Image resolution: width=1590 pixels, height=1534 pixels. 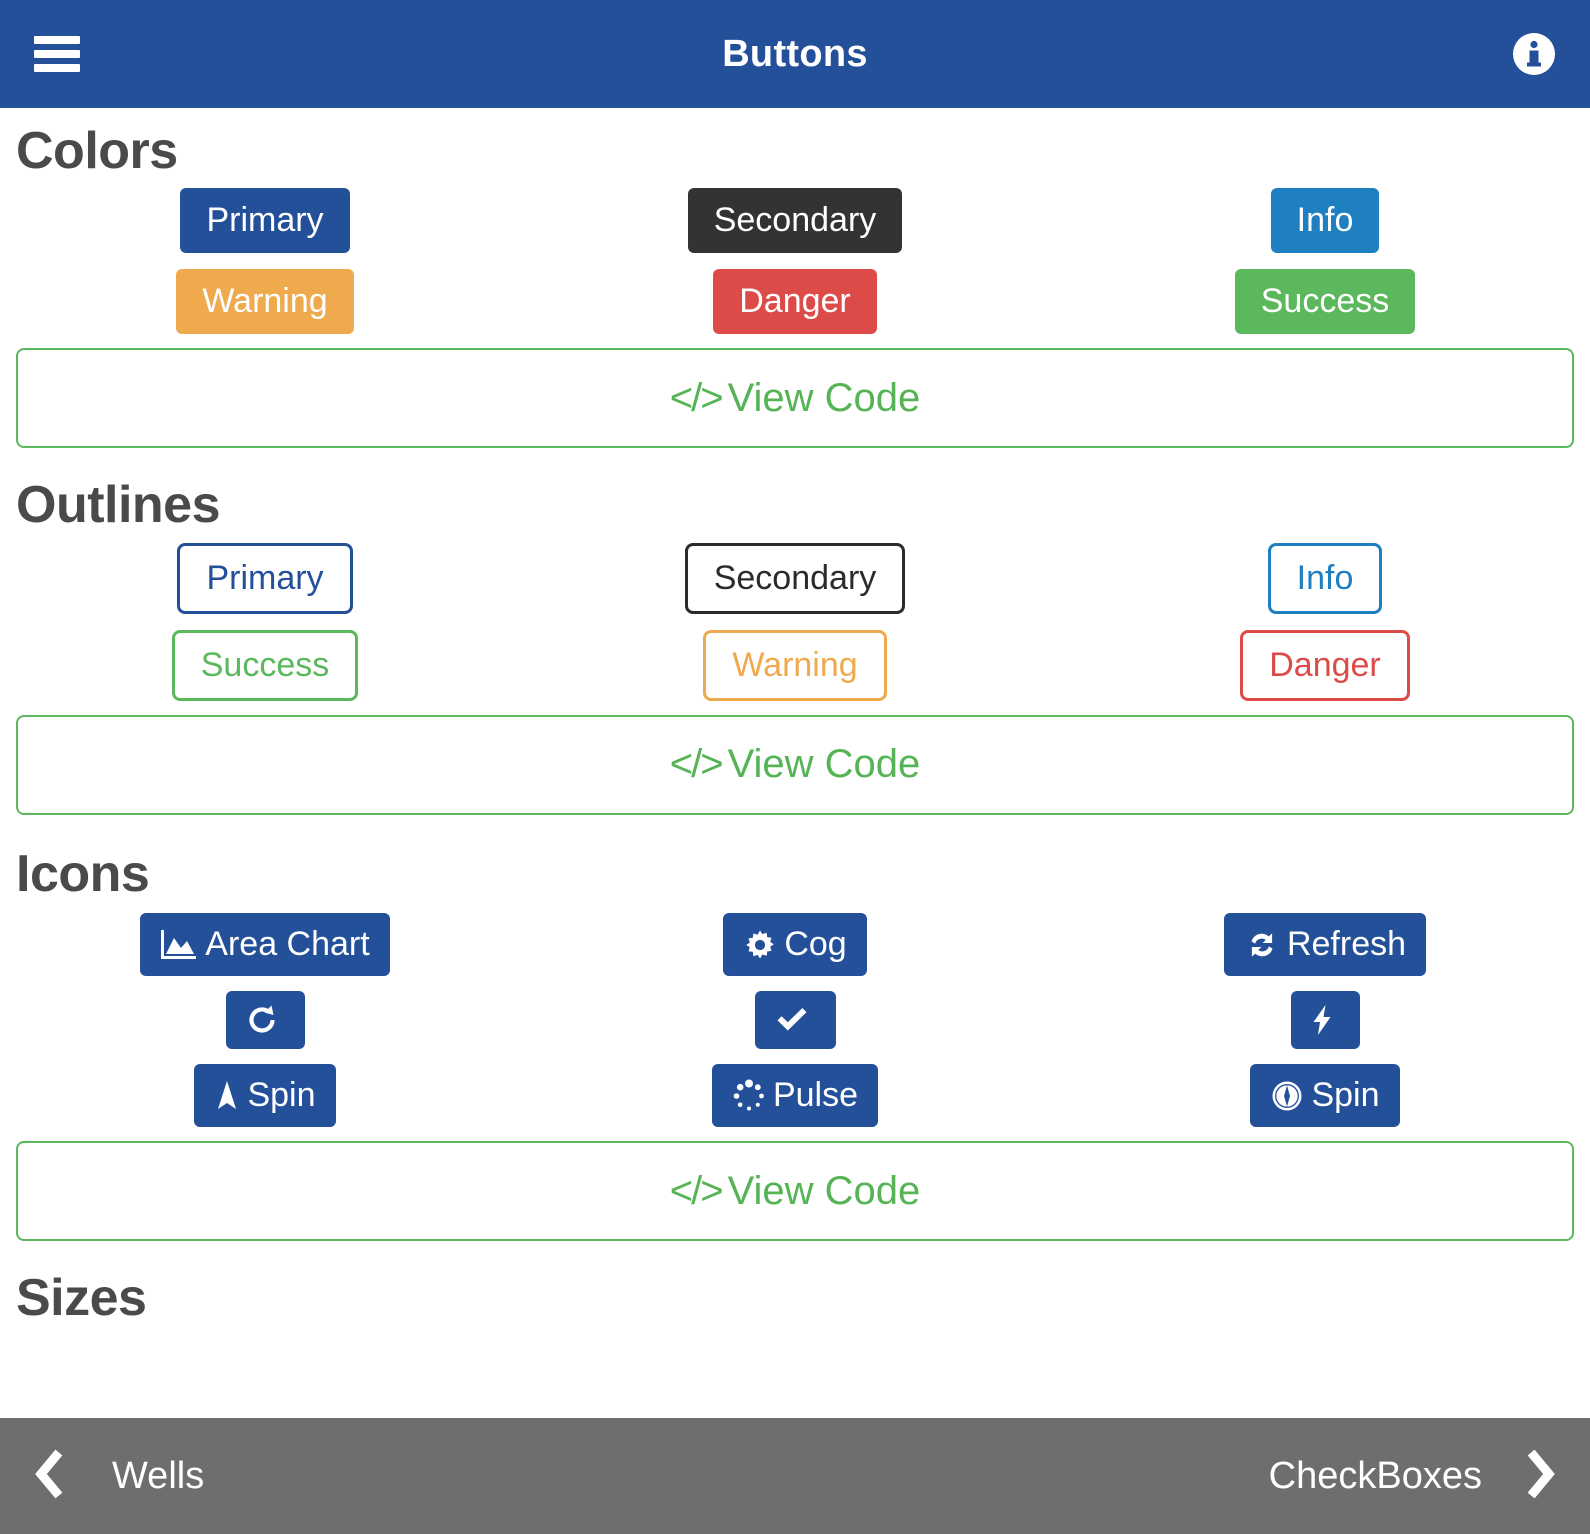 I want to click on icon-button-label: Pulse, so click(x=815, y=1095).